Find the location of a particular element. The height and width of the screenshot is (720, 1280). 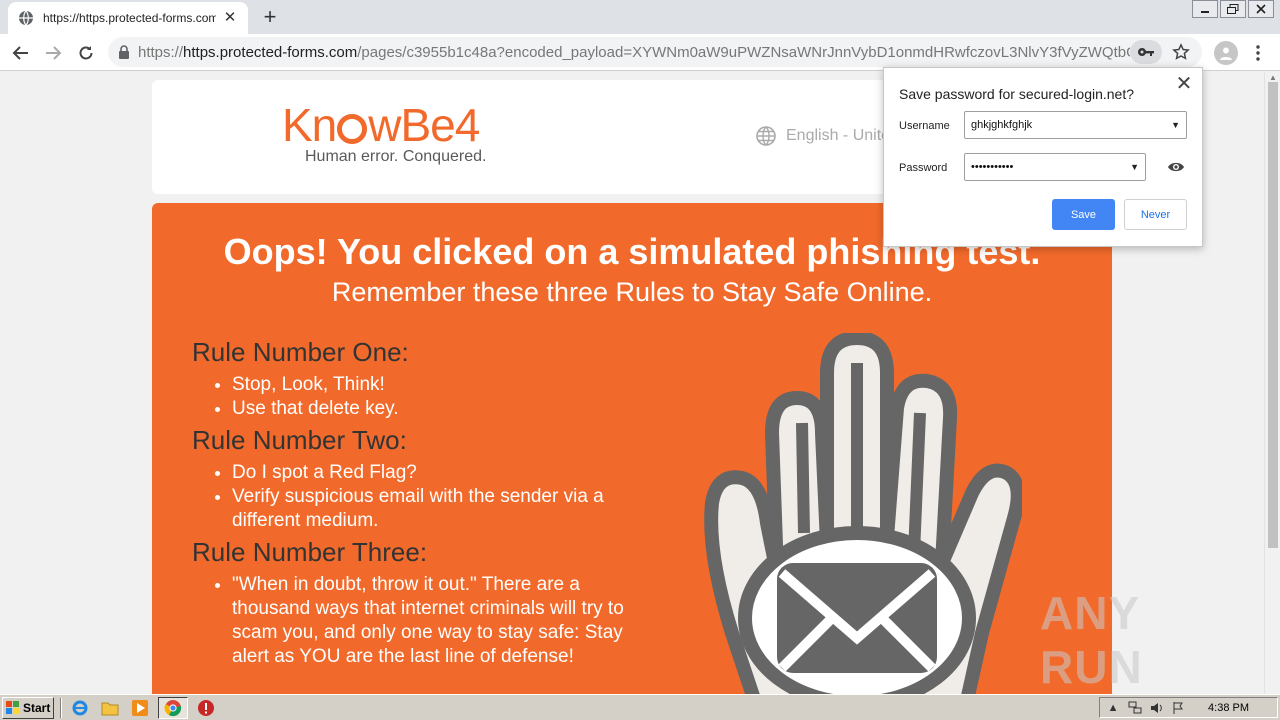

url-scheme: https:// is located at coordinates (161, 52).